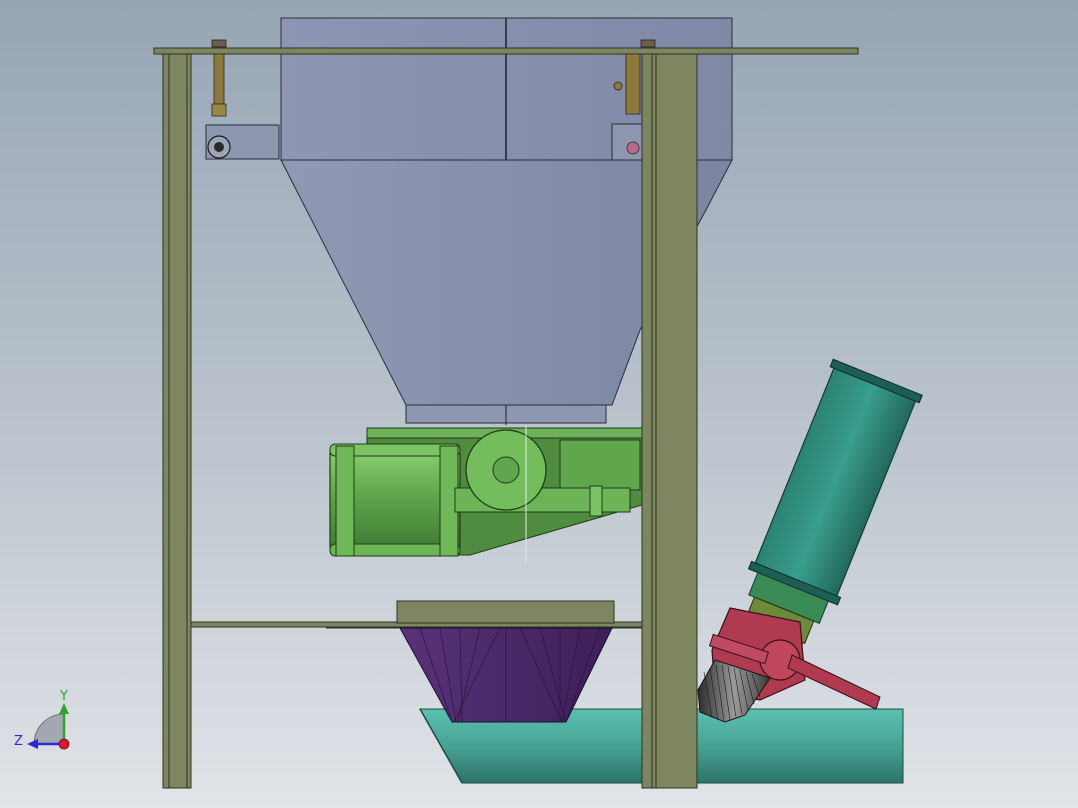 This screenshot has height=808, width=1078. What do you see at coordinates (486, 493) in the screenshot?
I see `pneumatic-cylinder-assembly` at bounding box center [486, 493].